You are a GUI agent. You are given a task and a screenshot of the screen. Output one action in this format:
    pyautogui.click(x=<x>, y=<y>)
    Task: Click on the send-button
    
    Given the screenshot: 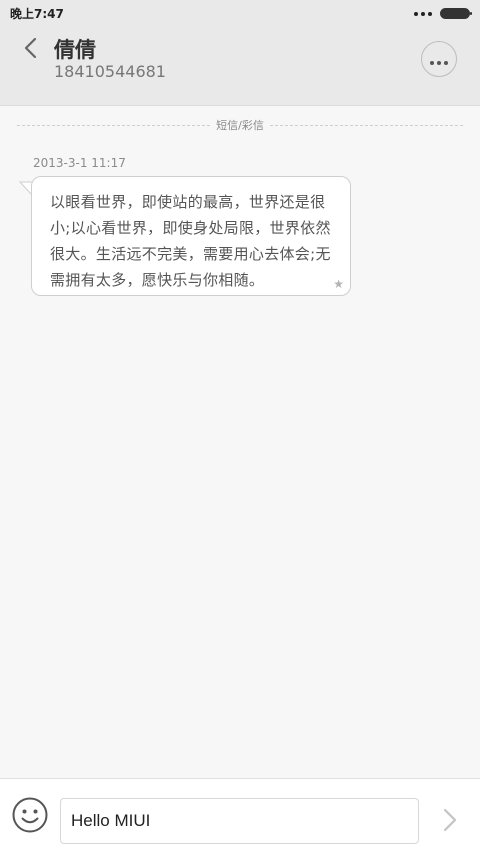 What is the action you would take?
    pyautogui.click(x=450, y=820)
    